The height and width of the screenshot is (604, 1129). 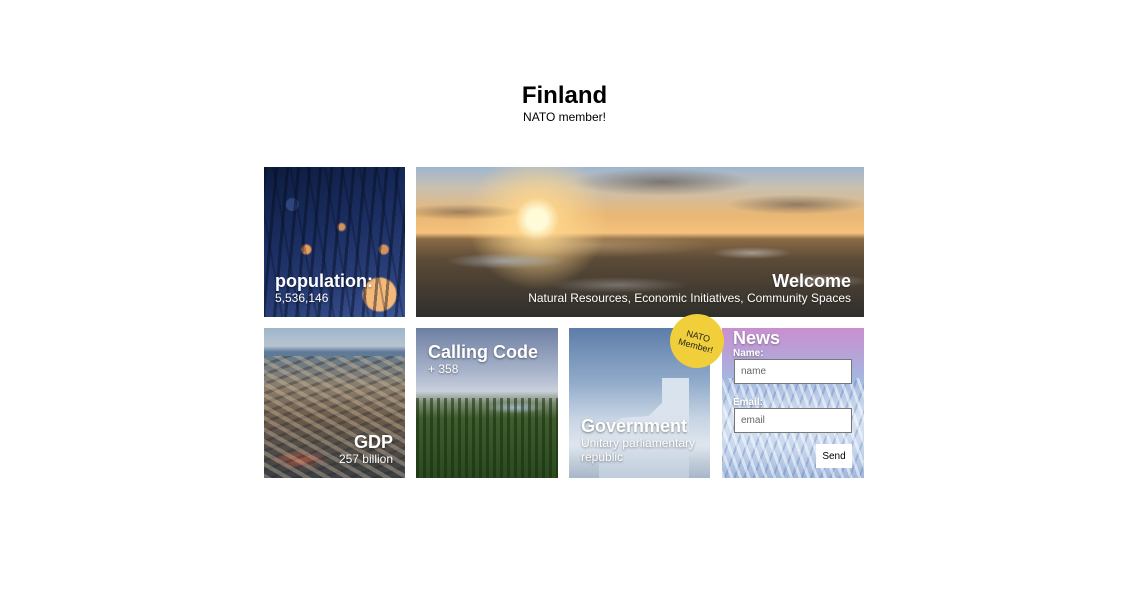 What do you see at coordinates (811, 281) in the screenshot?
I see `welcome-title: Welcome` at bounding box center [811, 281].